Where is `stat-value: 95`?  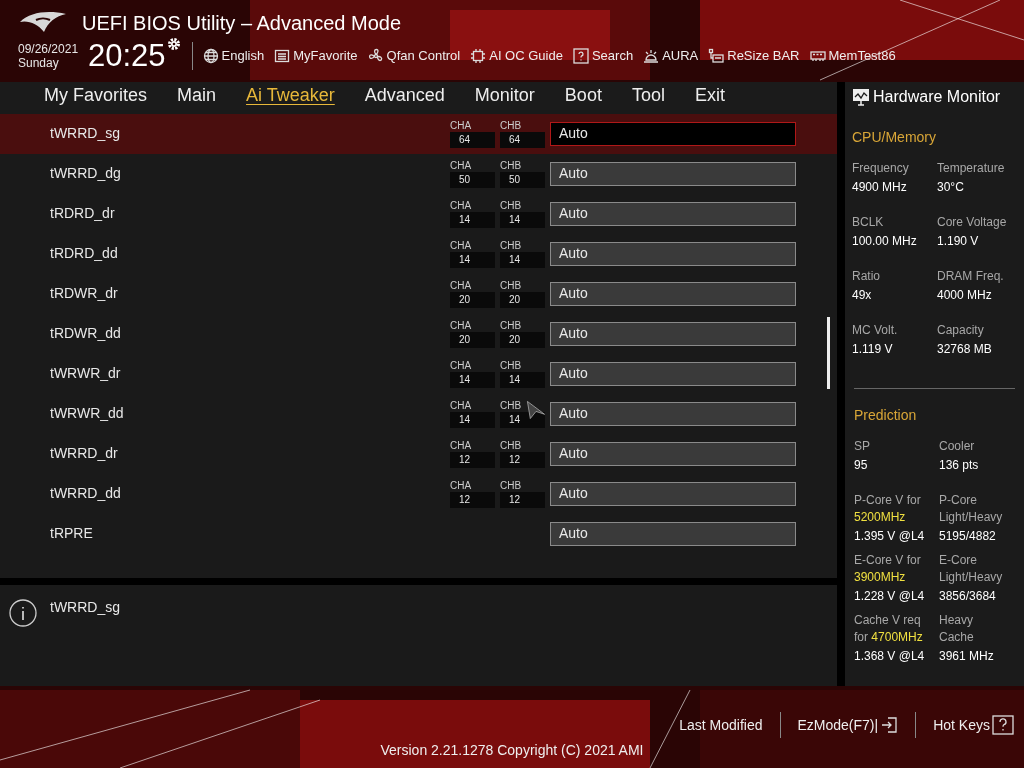 stat-value: 95 is located at coordinates (861, 465).